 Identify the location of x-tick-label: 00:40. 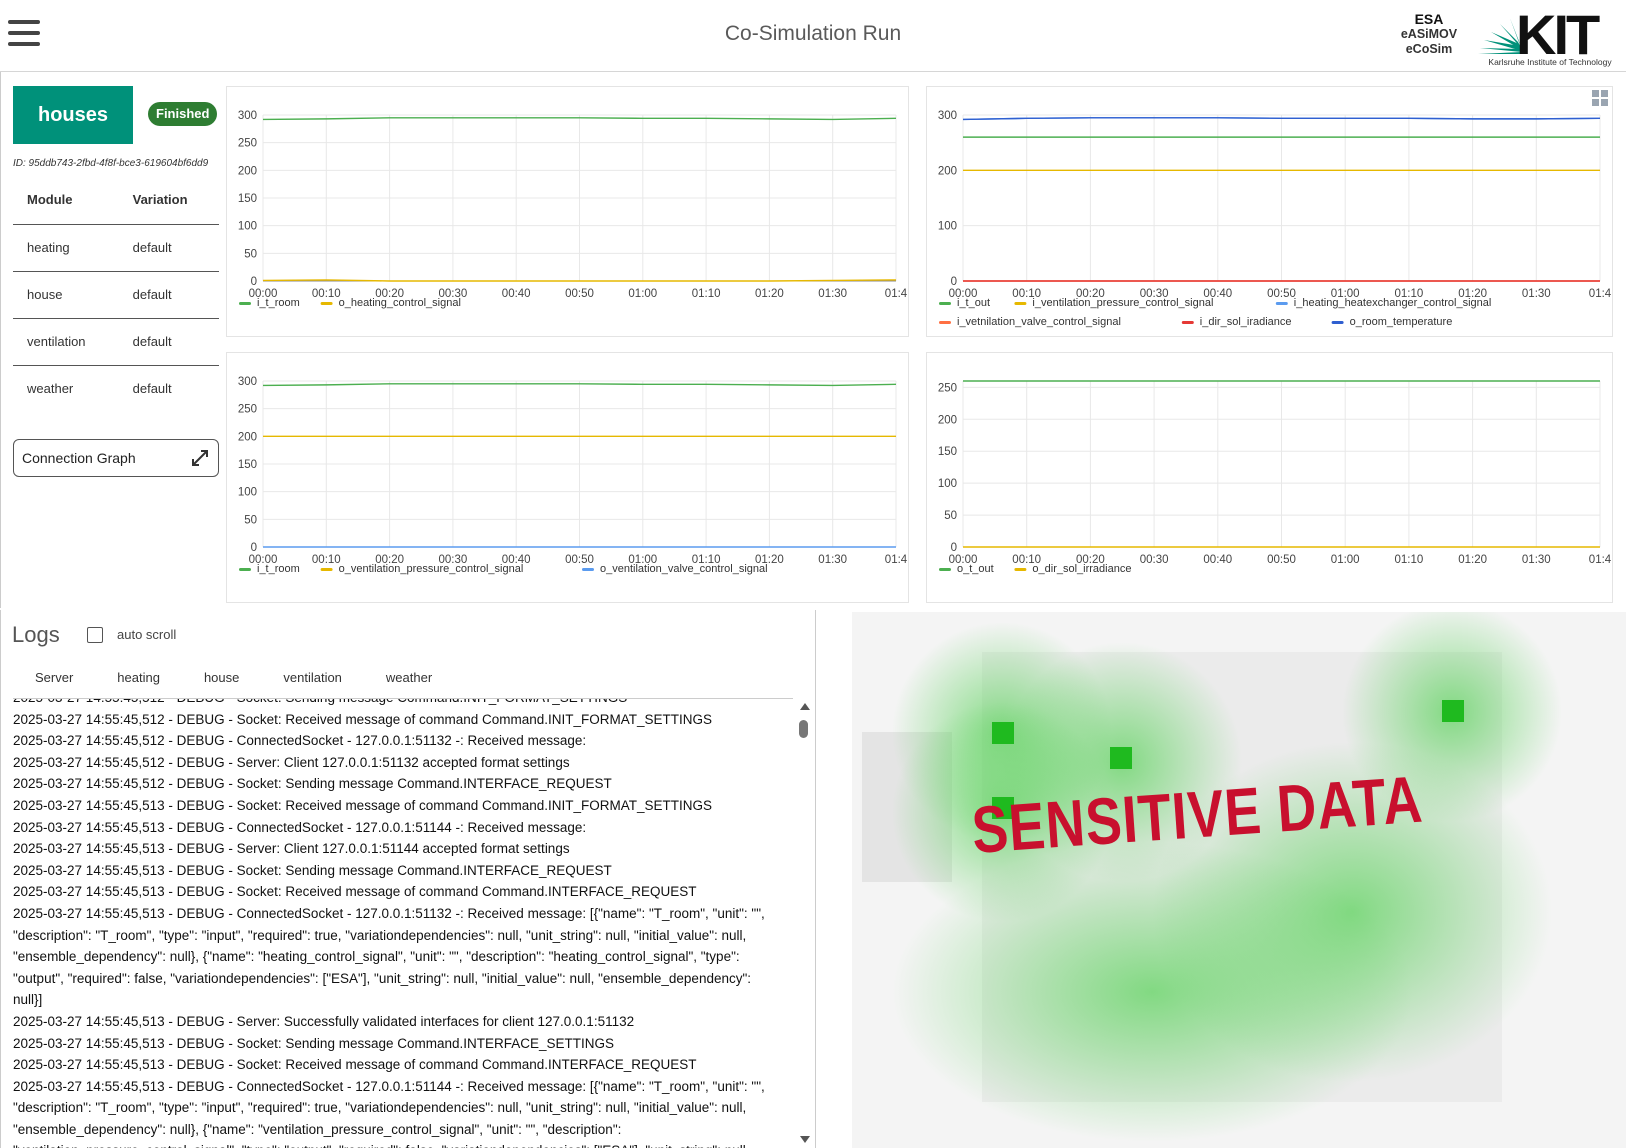
(516, 294).